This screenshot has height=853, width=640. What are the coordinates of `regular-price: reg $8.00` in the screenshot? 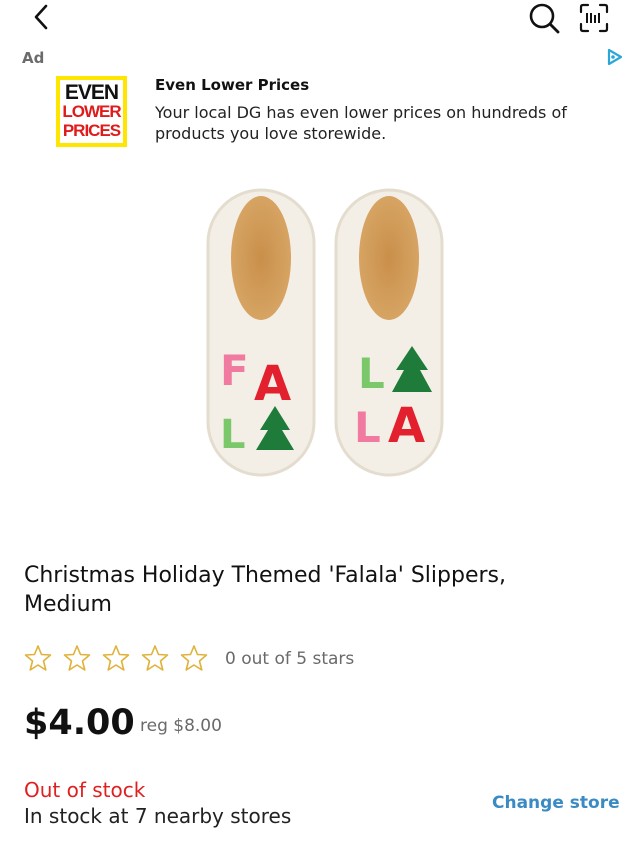 It's located at (181, 726).